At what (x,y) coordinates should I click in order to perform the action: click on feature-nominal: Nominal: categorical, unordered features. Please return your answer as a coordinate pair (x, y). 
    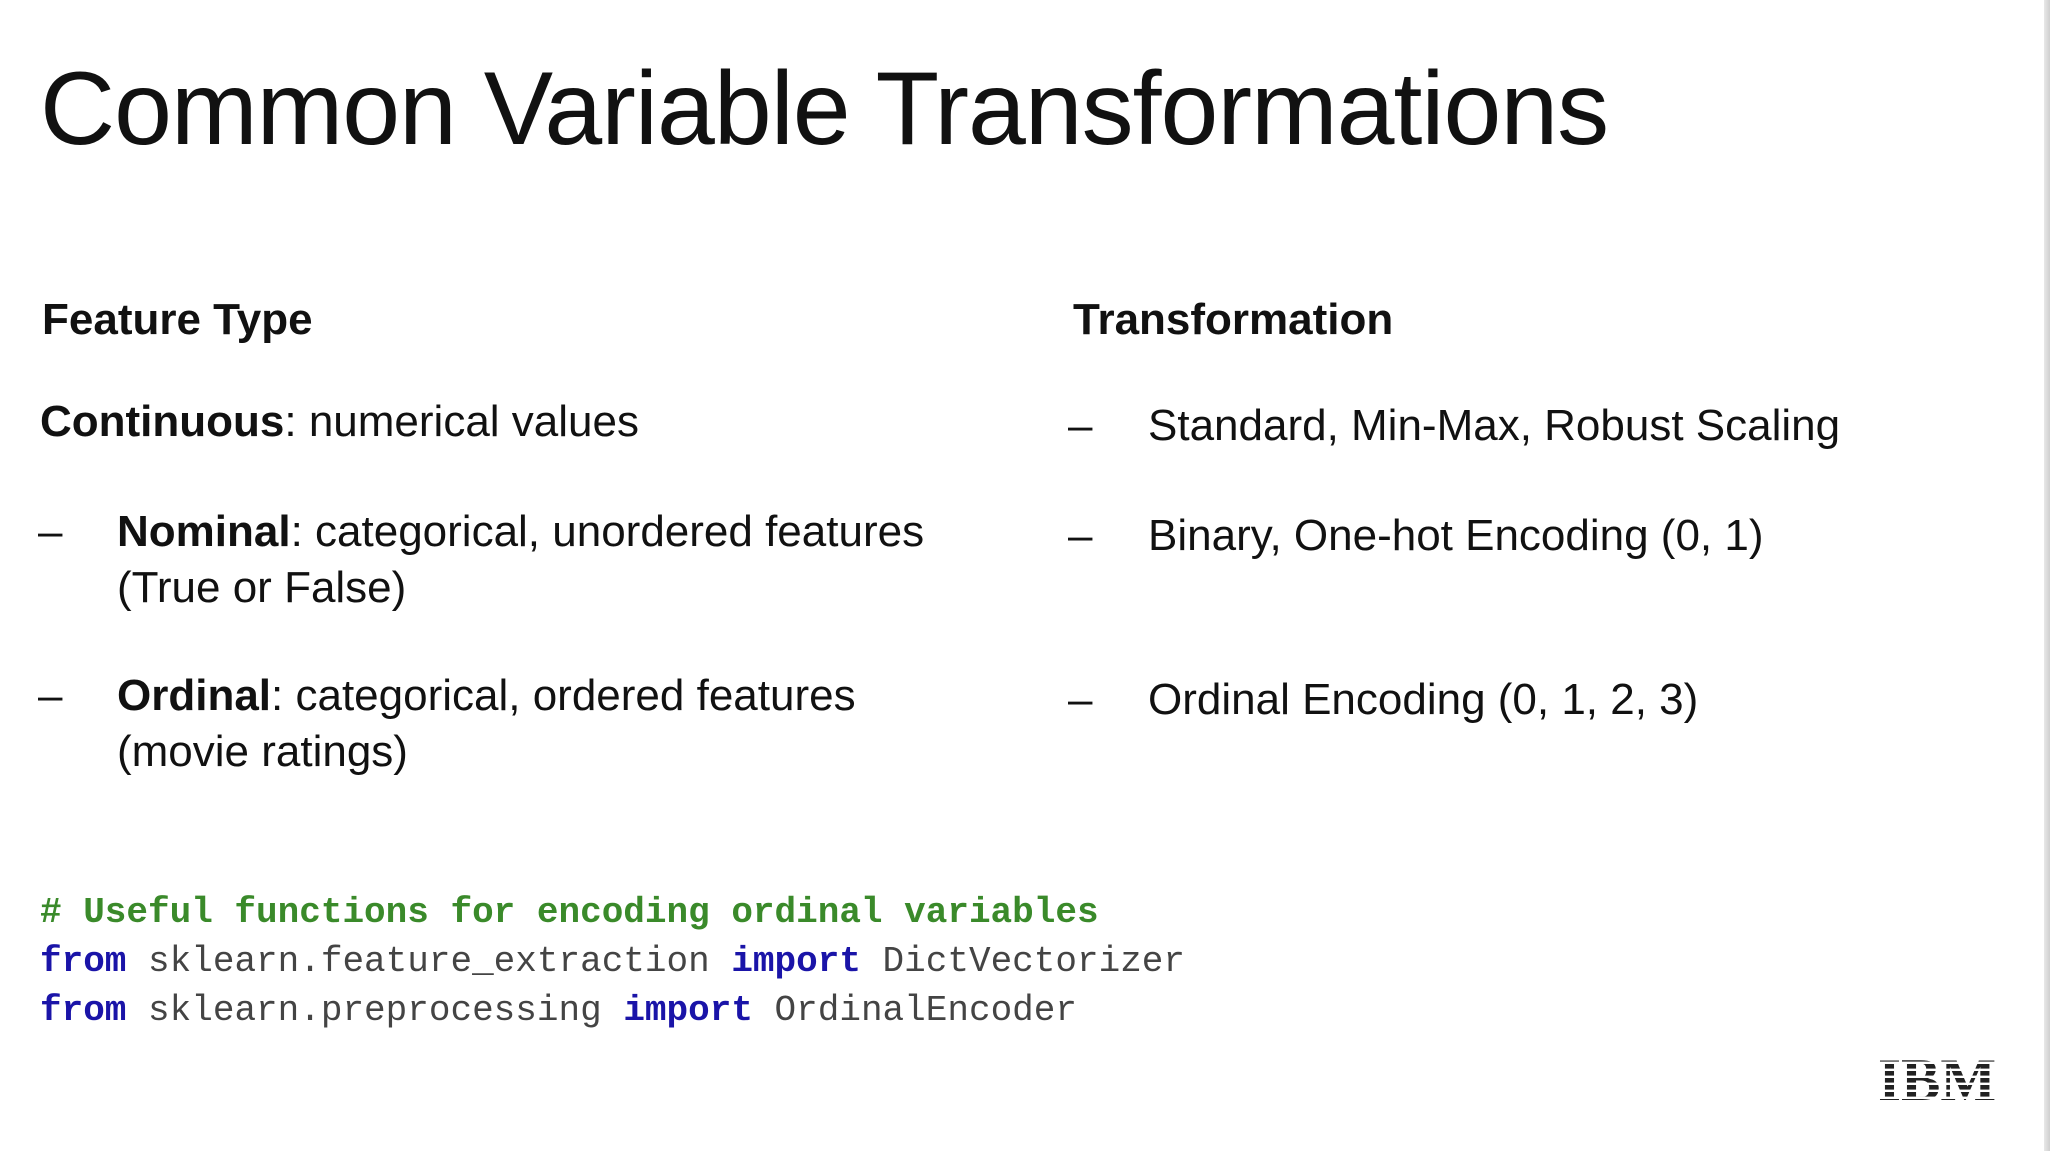
    Looking at the image, I should click on (520, 532).